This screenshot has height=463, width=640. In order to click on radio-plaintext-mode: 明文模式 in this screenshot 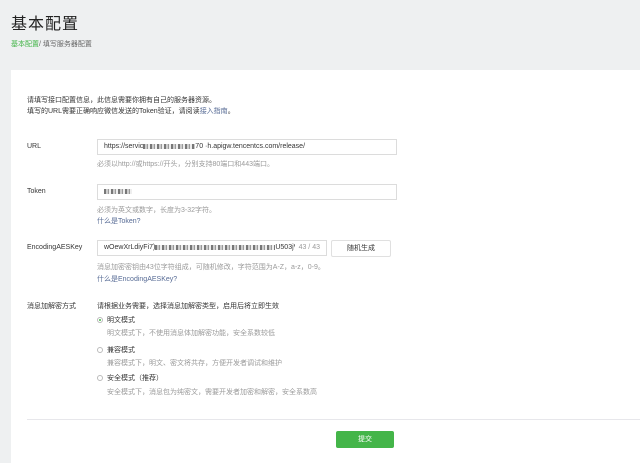, I will do `click(116, 320)`.